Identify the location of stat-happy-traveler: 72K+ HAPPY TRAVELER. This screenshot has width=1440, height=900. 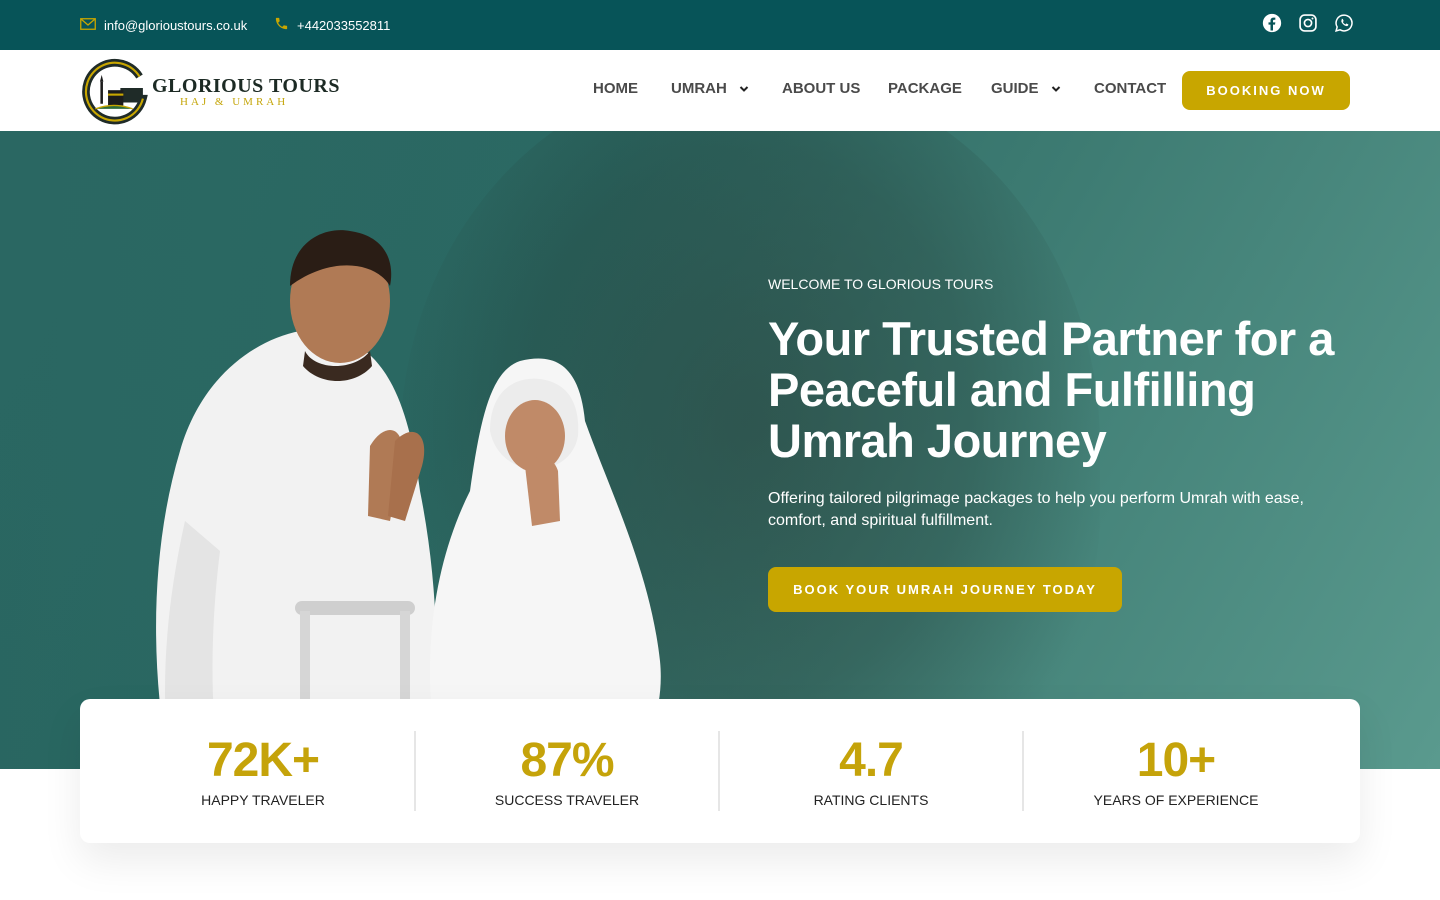
(263, 771).